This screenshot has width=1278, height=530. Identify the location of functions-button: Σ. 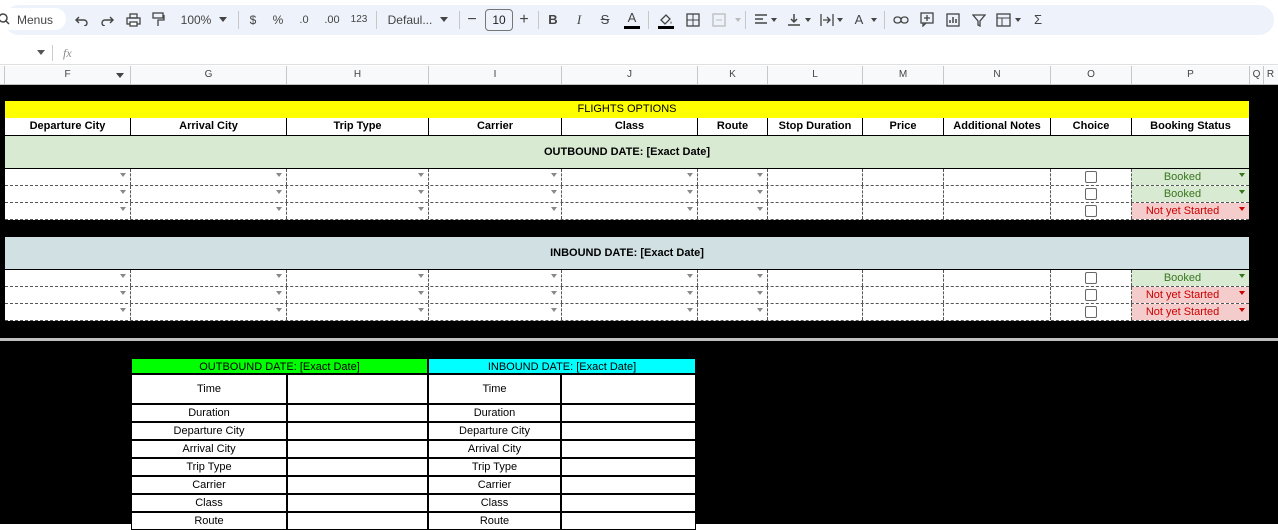
(1038, 20).